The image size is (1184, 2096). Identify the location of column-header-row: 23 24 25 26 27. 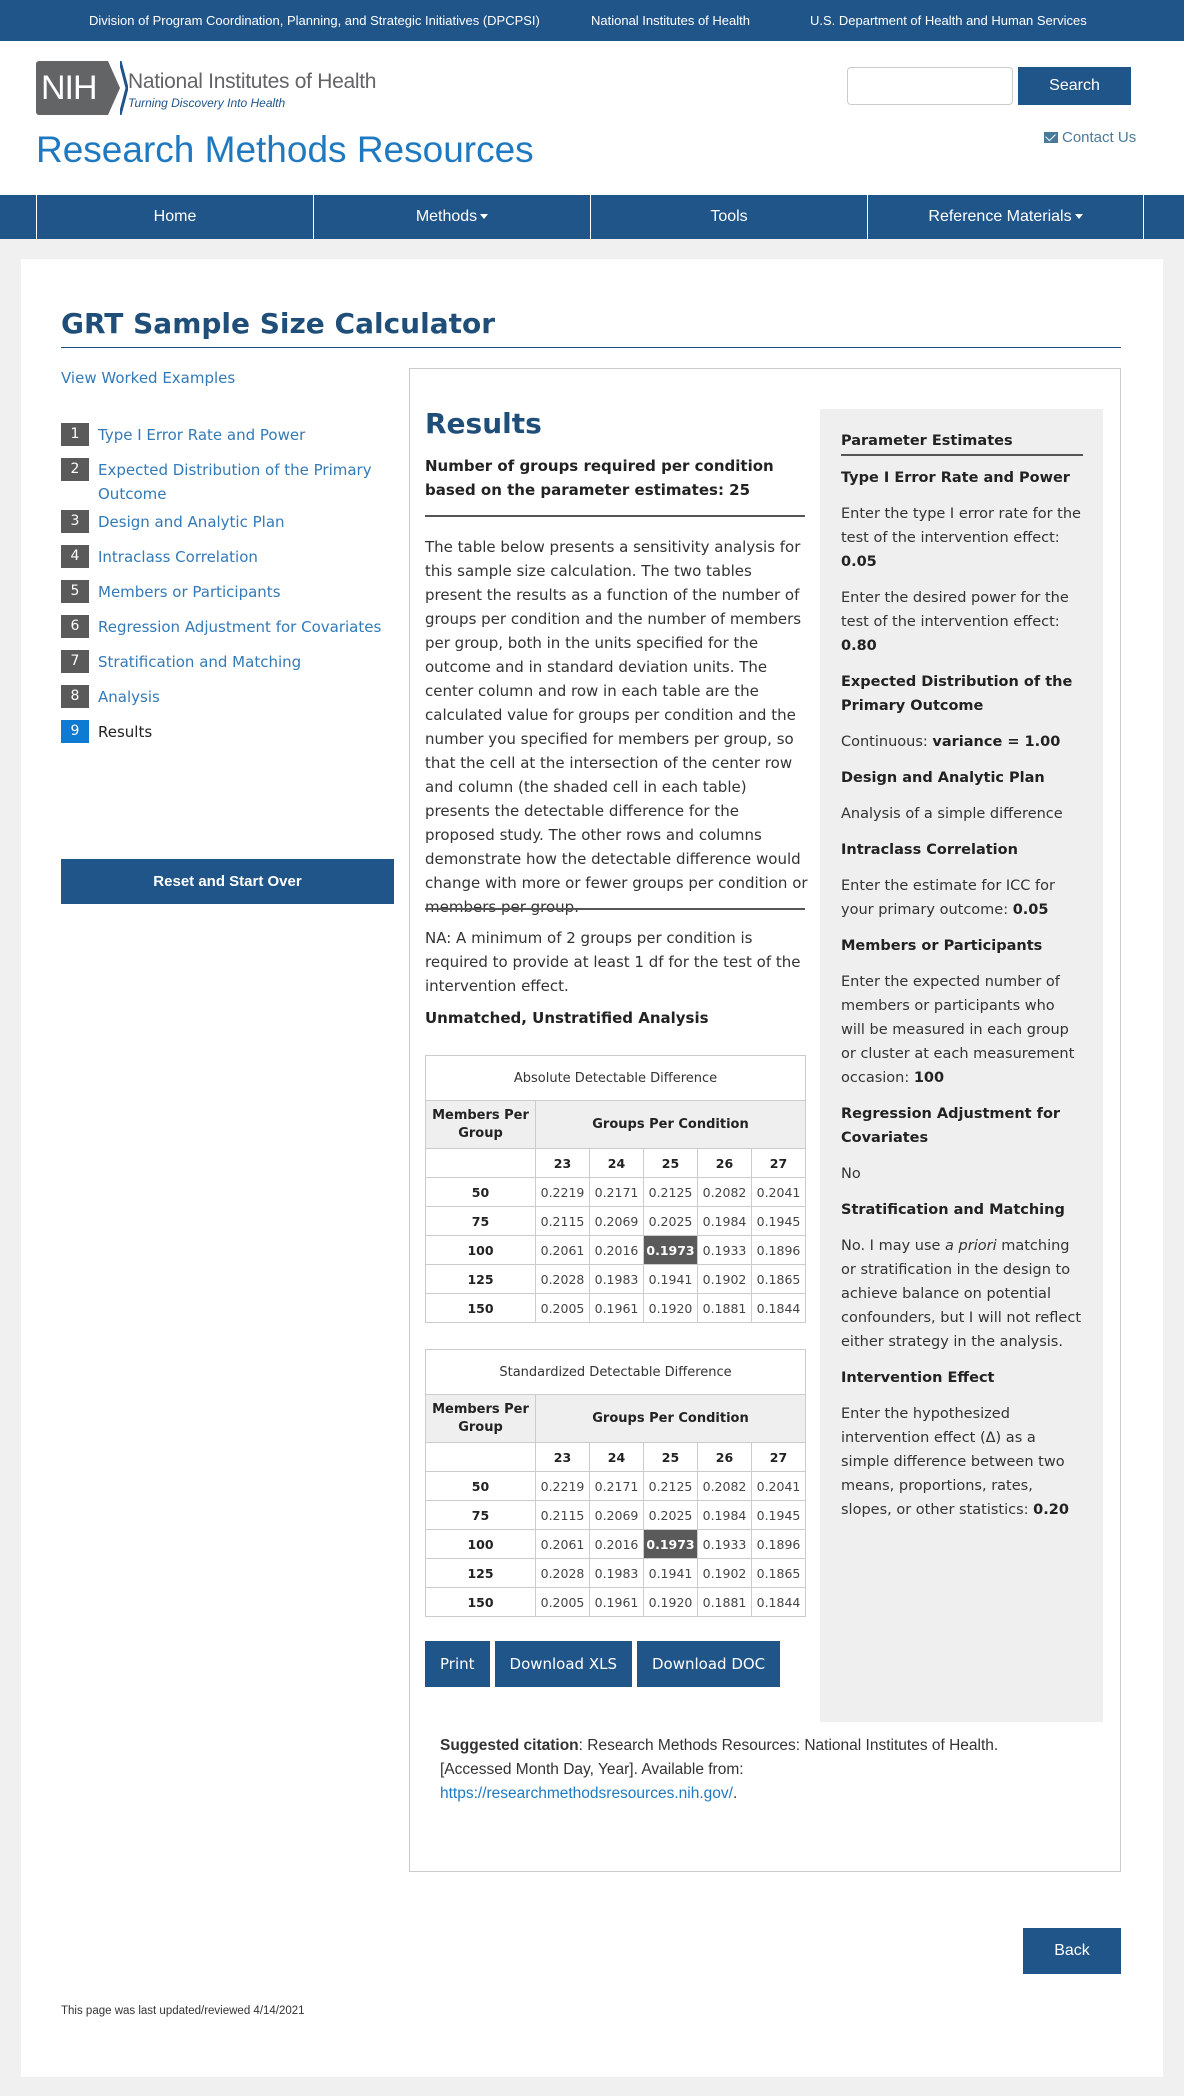
(615, 1163).